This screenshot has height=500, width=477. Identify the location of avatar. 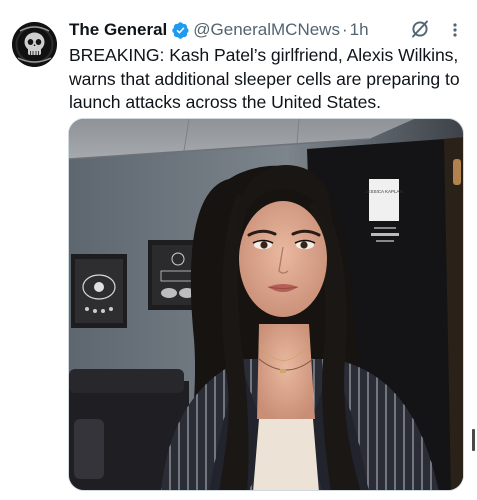
(34, 44).